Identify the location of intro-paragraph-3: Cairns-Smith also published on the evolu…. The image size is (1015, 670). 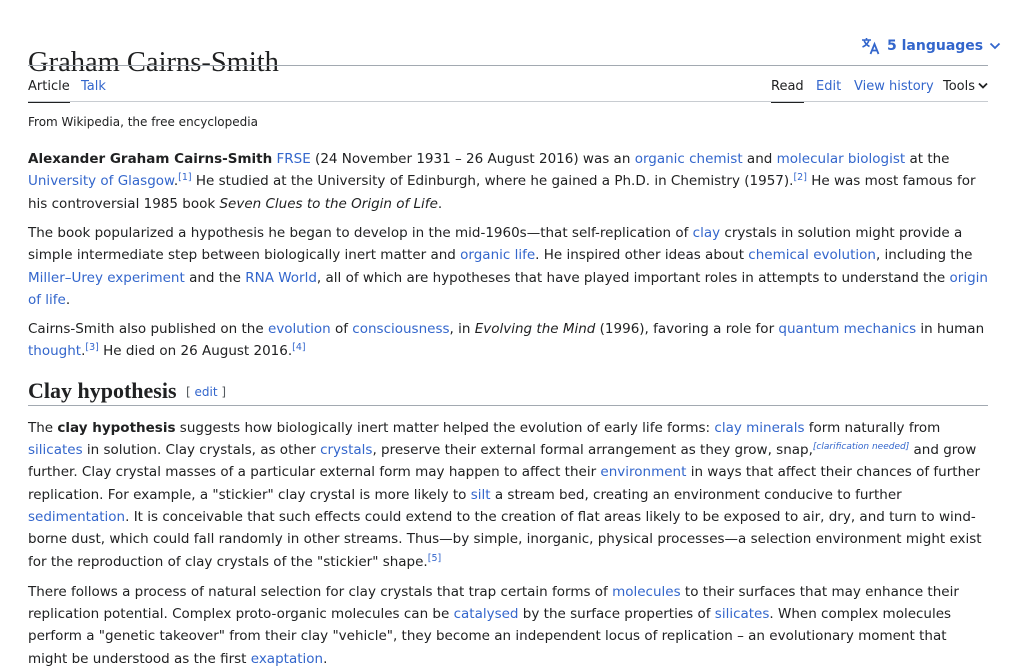
(509, 340).